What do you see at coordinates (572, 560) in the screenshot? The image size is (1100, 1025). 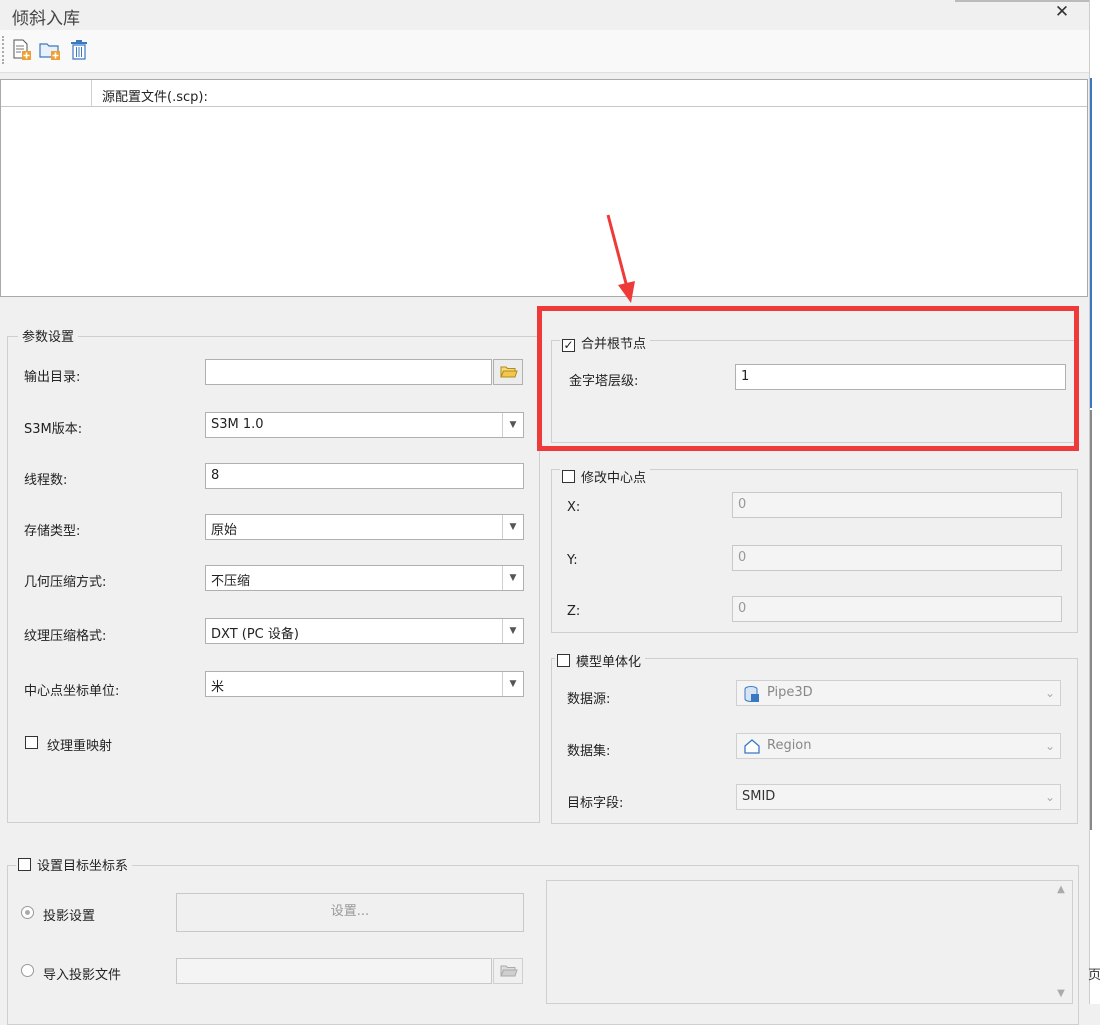 I see `center-y-label: Y:` at bounding box center [572, 560].